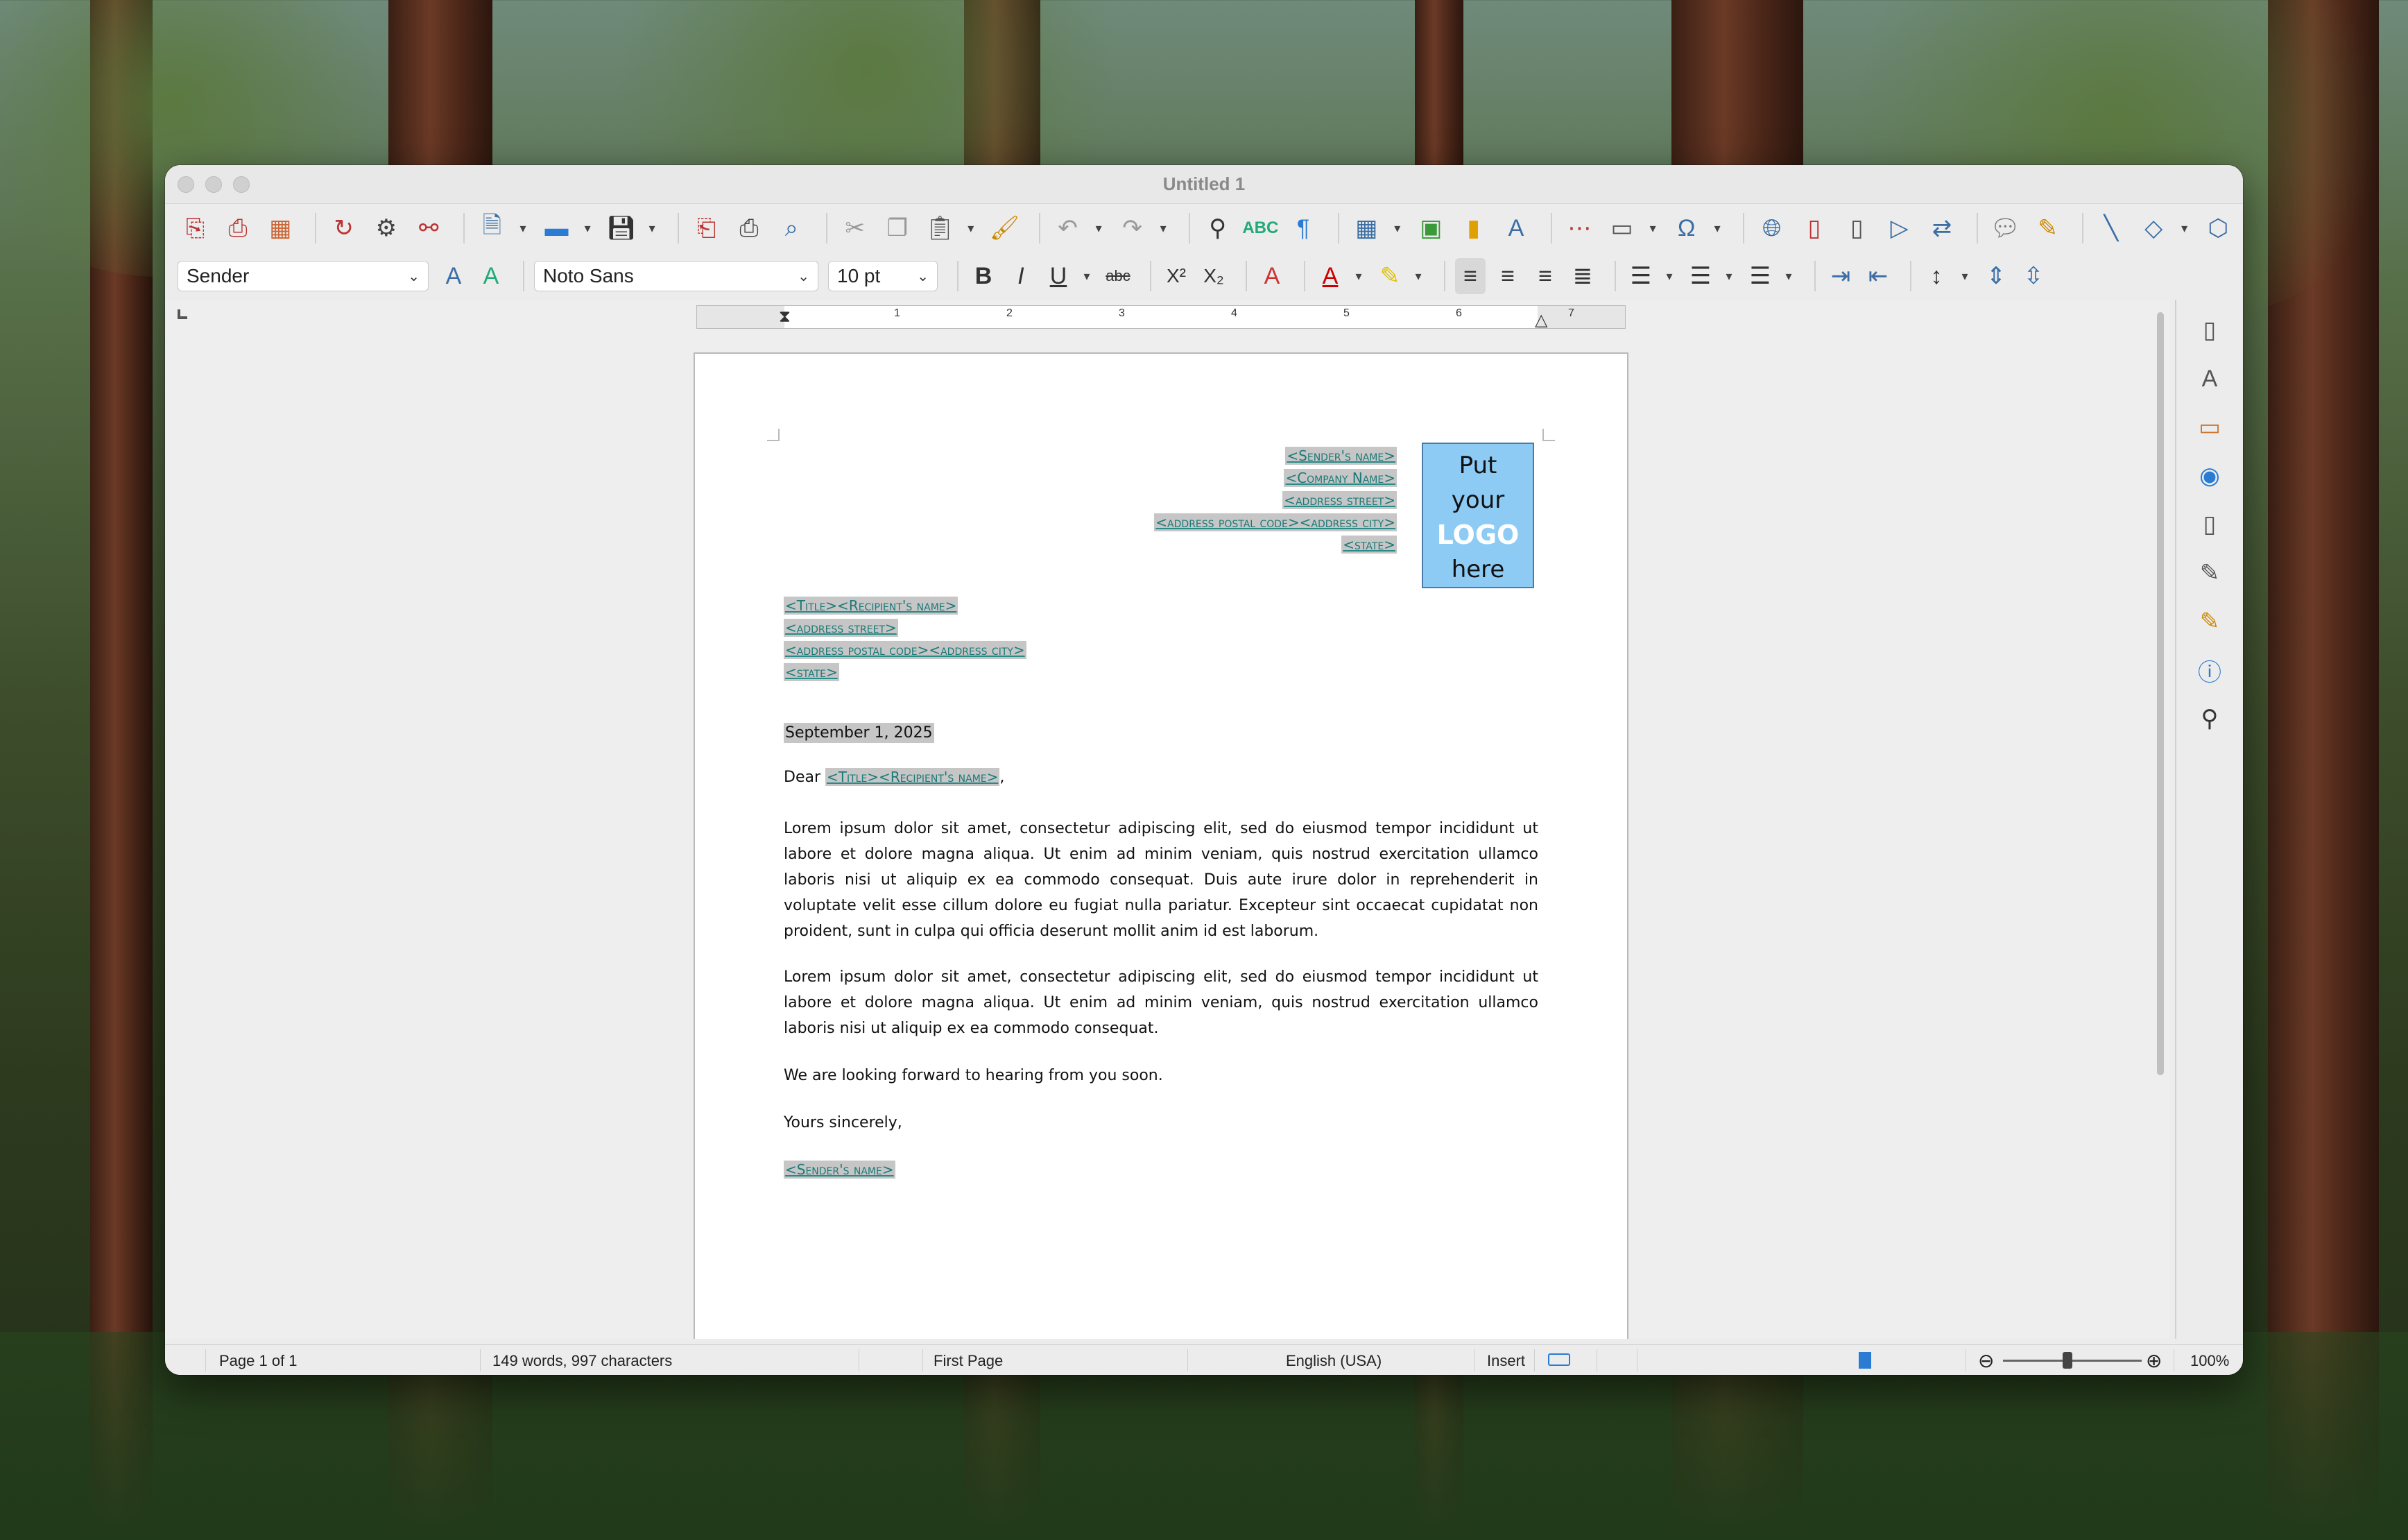 Image resolution: width=2408 pixels, height=1540 pixels. What do you see at coordinates (303, 276) in the screenshot?
I see `paragraph-style-select: Sender ⌄` at bounding box center [303, 276].